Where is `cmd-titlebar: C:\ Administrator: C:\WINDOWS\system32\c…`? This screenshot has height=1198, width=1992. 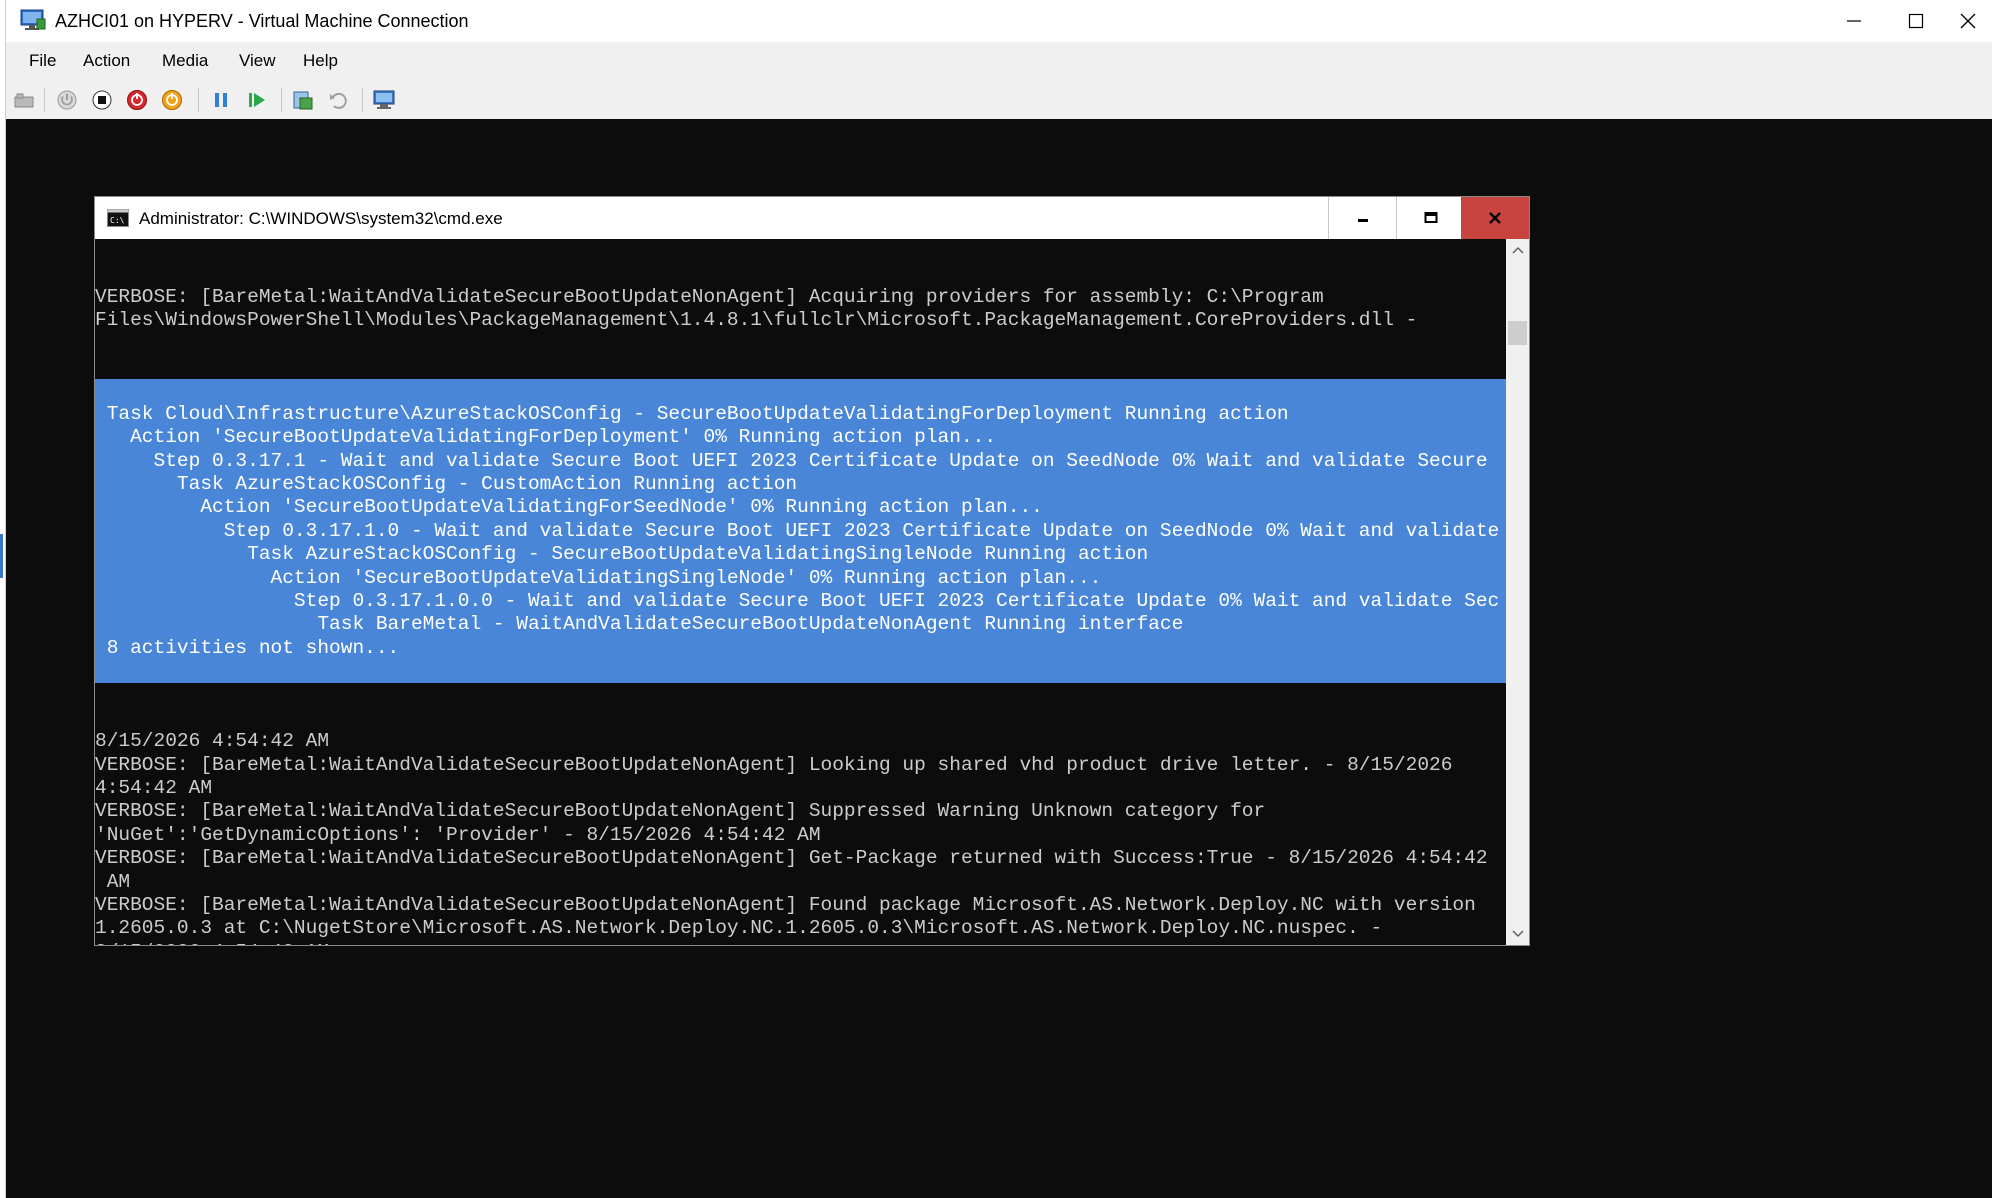
cmd-titlebar: C:\ Administrator: C:\WINDOWS\system32\c… is located at coordinates (812, 218).